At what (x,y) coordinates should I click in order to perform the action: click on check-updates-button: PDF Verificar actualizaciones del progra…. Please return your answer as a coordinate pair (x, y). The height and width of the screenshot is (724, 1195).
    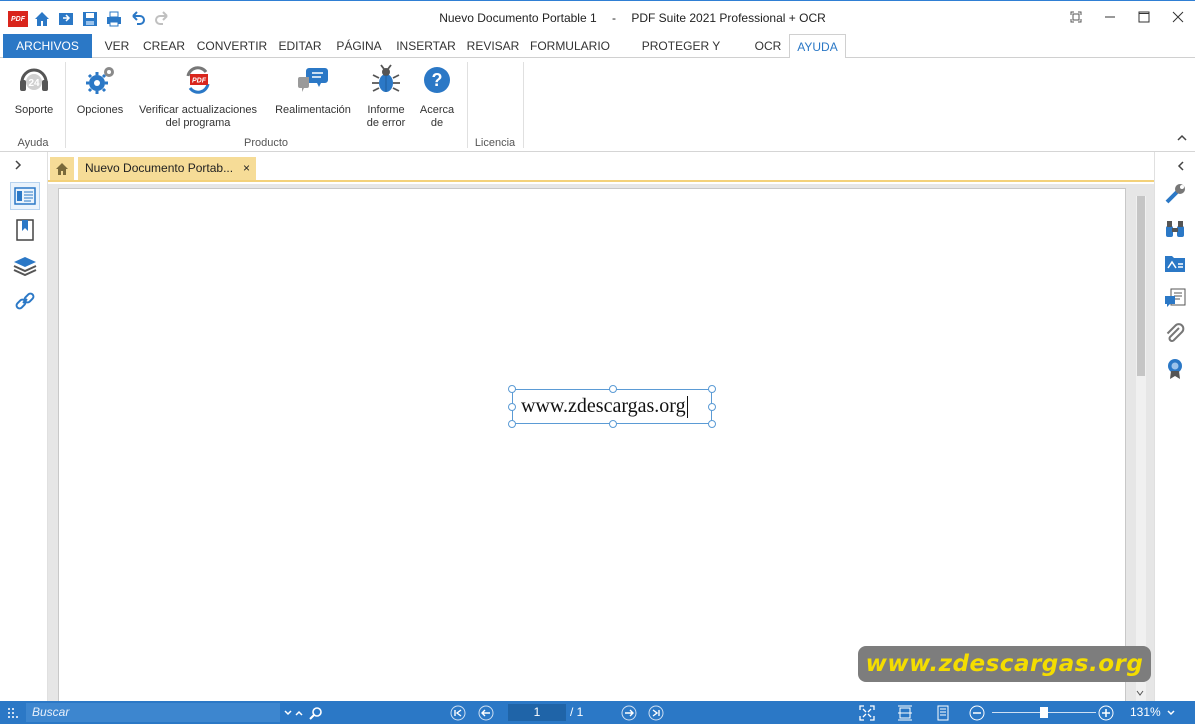
    Looking at the image, I should click on (198, 96).